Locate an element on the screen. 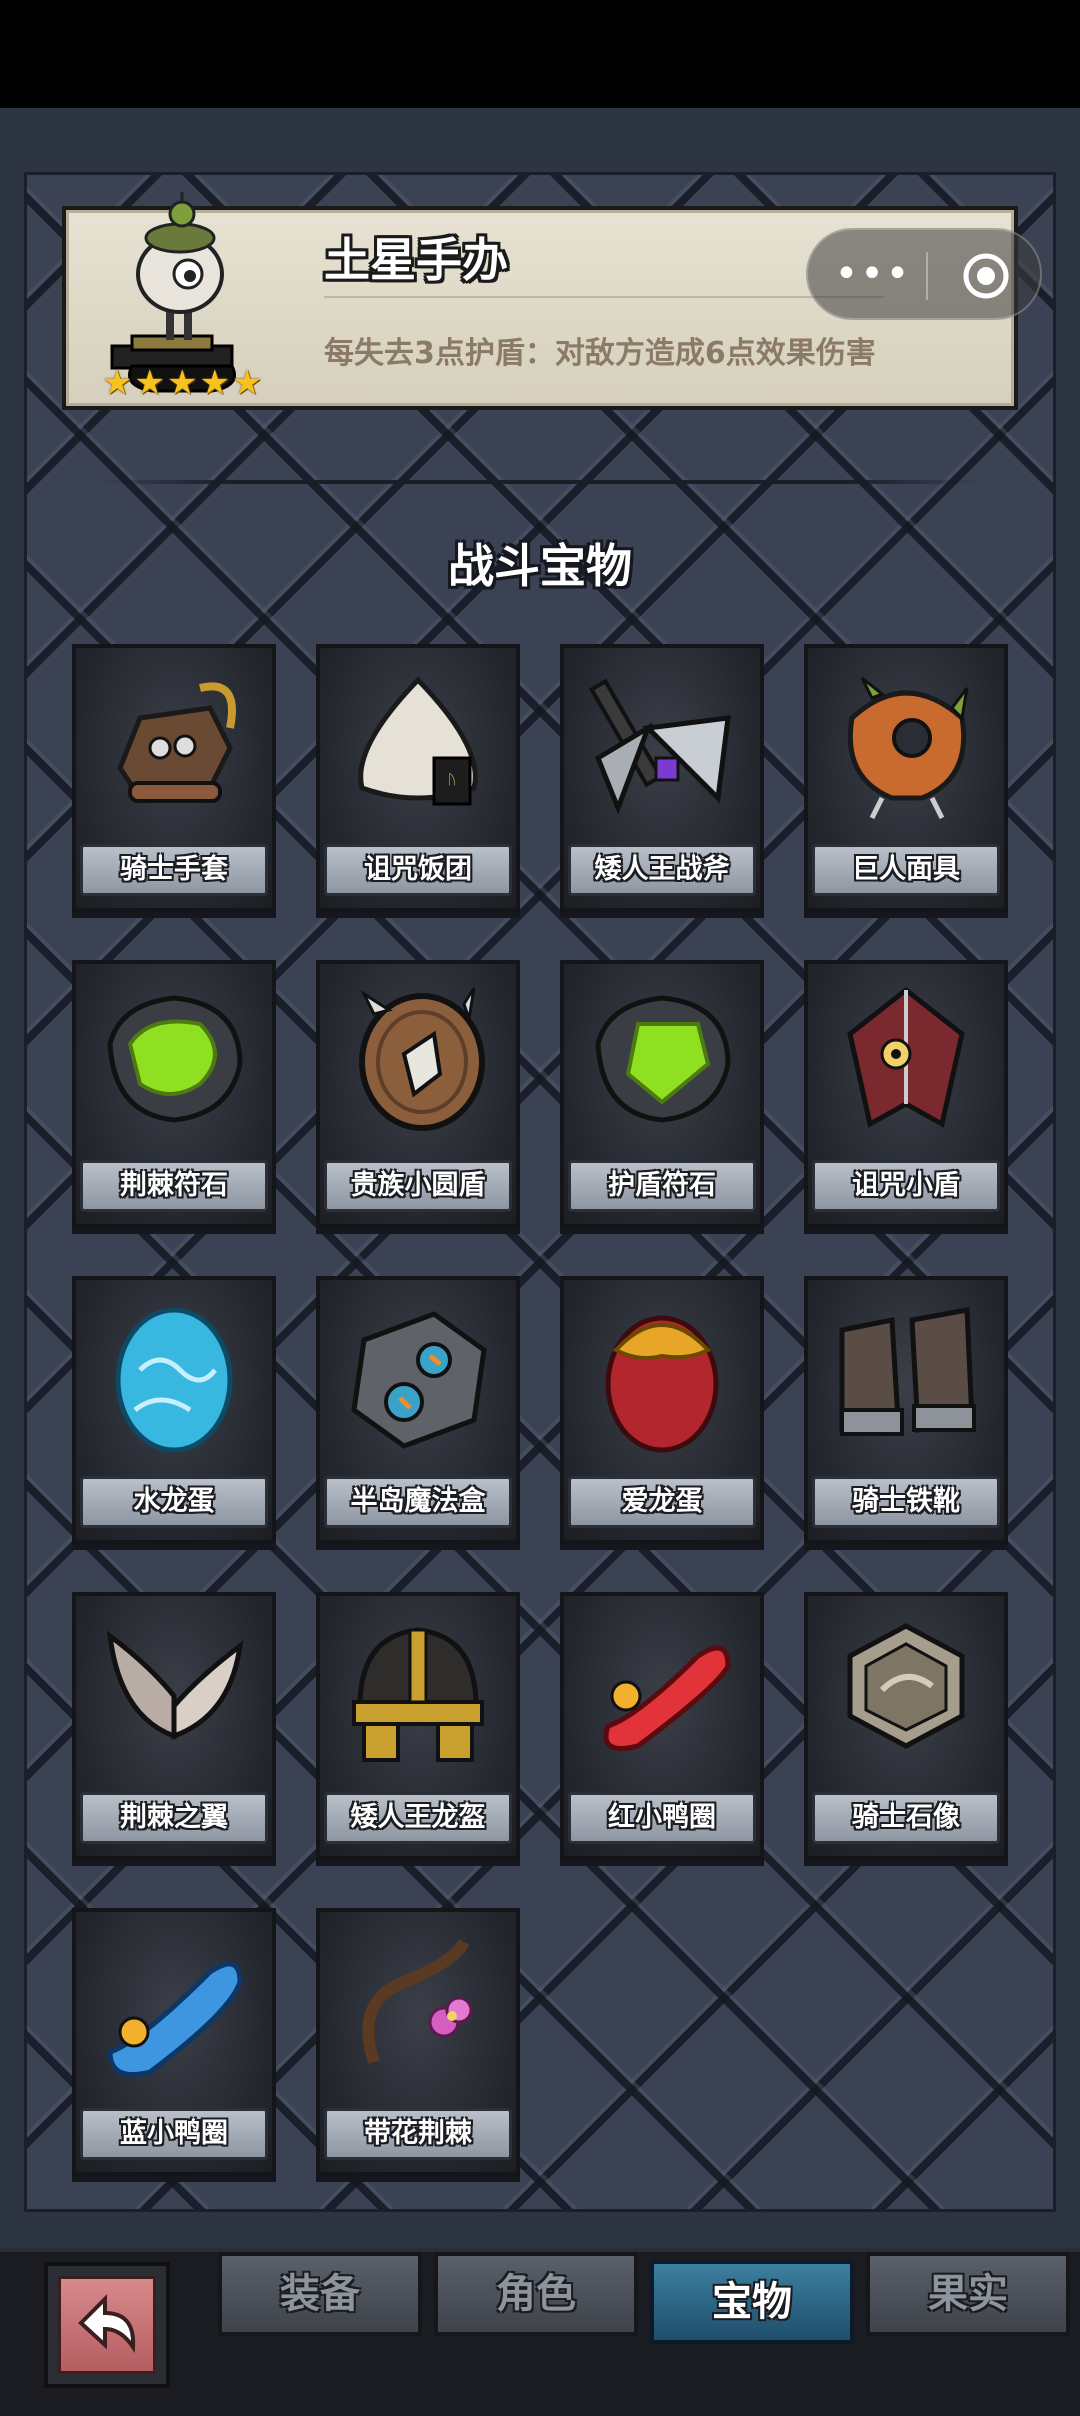 Image resolution: width=1080 pixels, height=2416 pixels. treasure-item: 诅咒小盾 is located at coordinates (906, 1094).